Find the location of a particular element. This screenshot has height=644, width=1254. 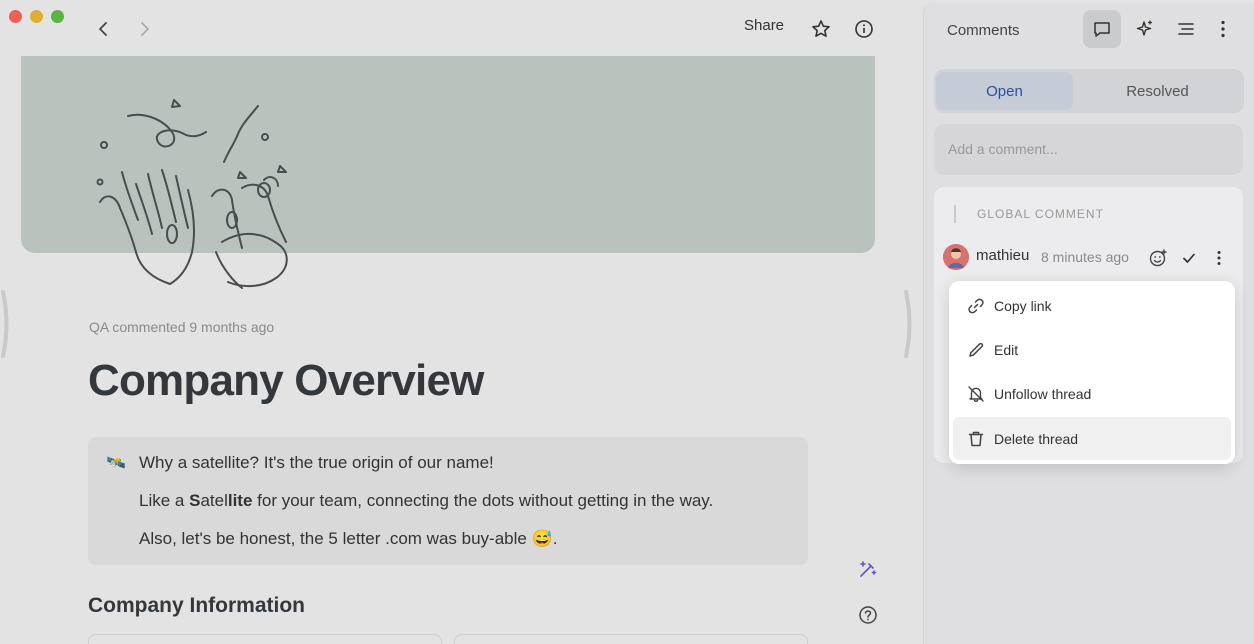

back-button is located at coordinates (104, 29).